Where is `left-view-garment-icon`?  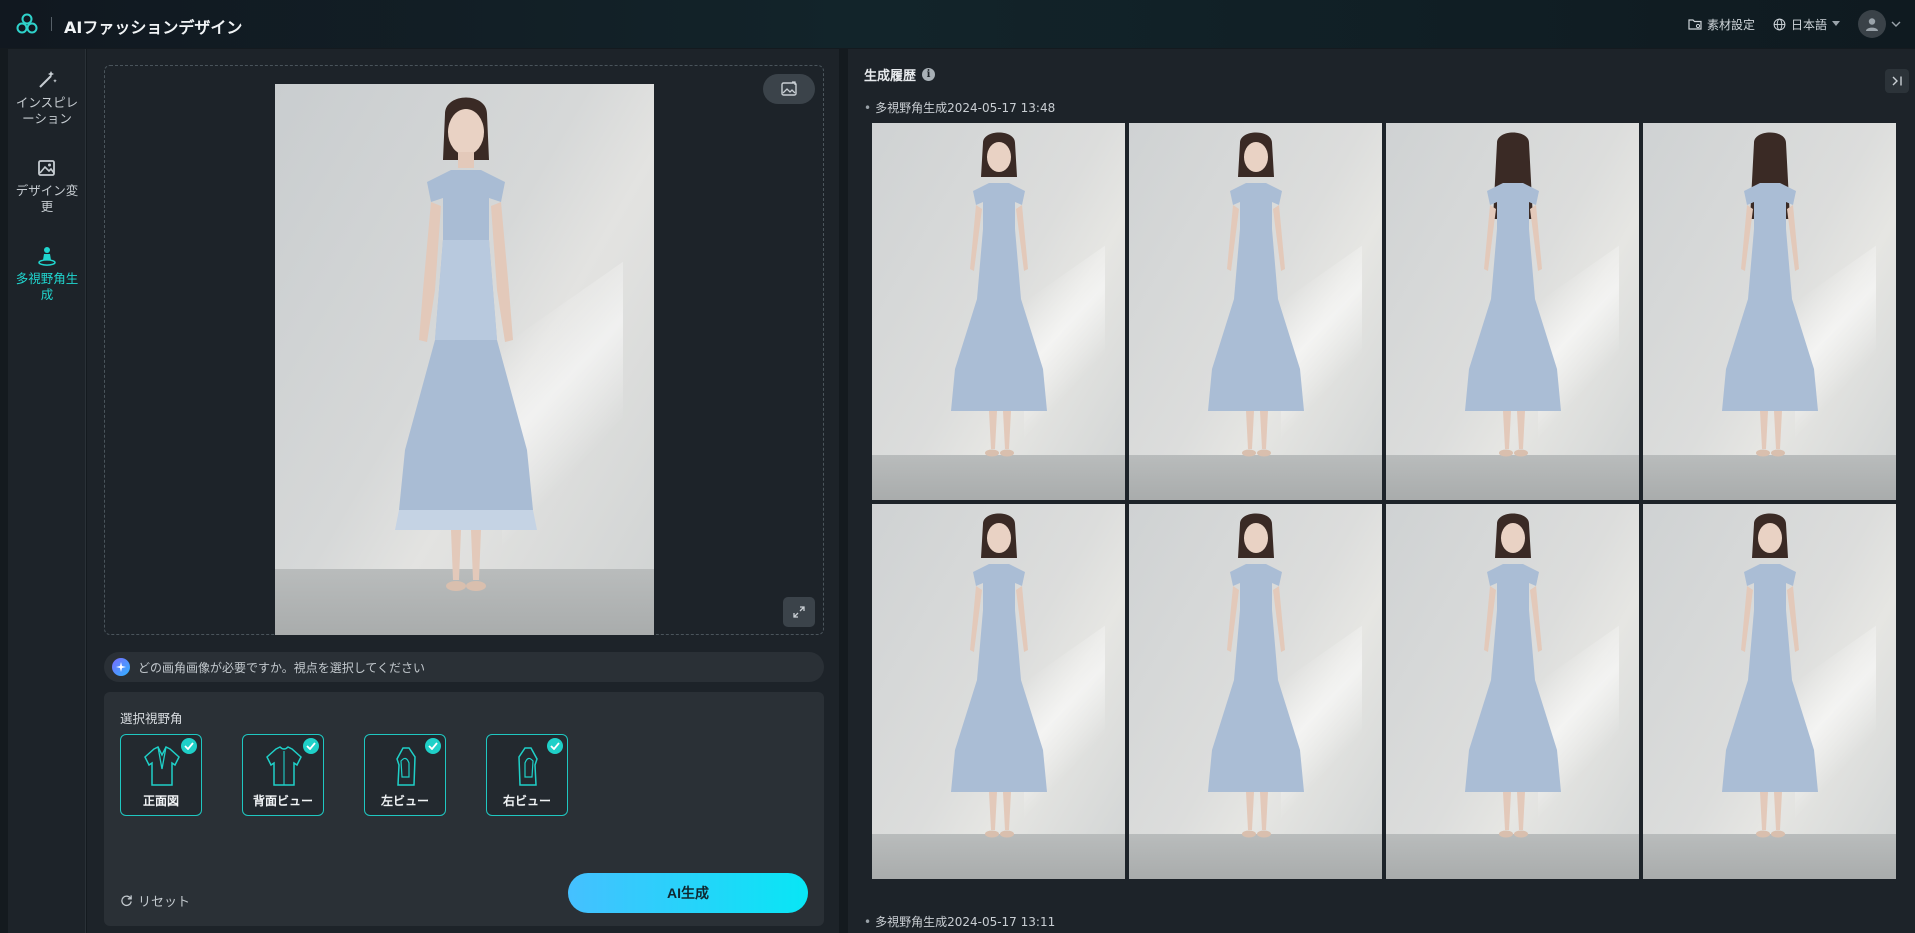
left-view-garment-icon is located at coordinates (406, 766).